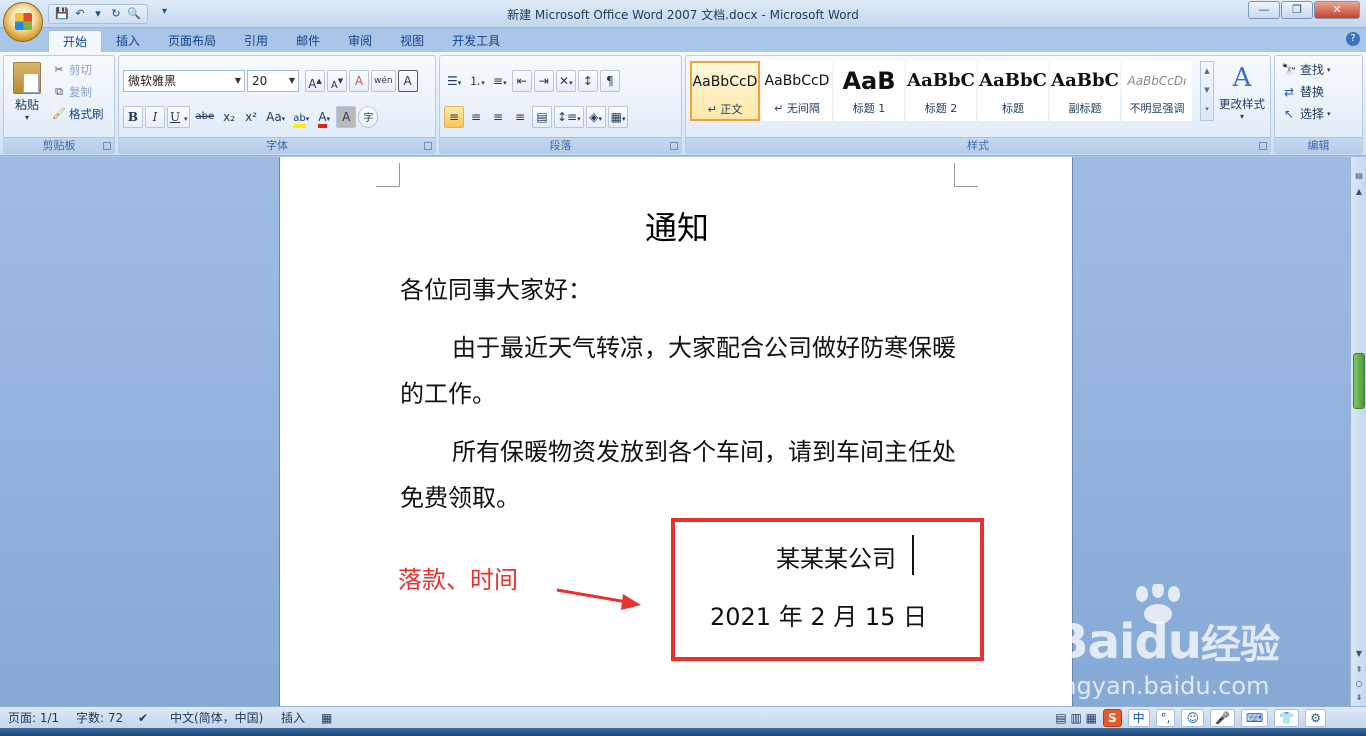  What do you see at coordinates (569, 117) in the screenshot?
I see `line-spacing-button: ↕≡▾` at bounding box center [569, 117].